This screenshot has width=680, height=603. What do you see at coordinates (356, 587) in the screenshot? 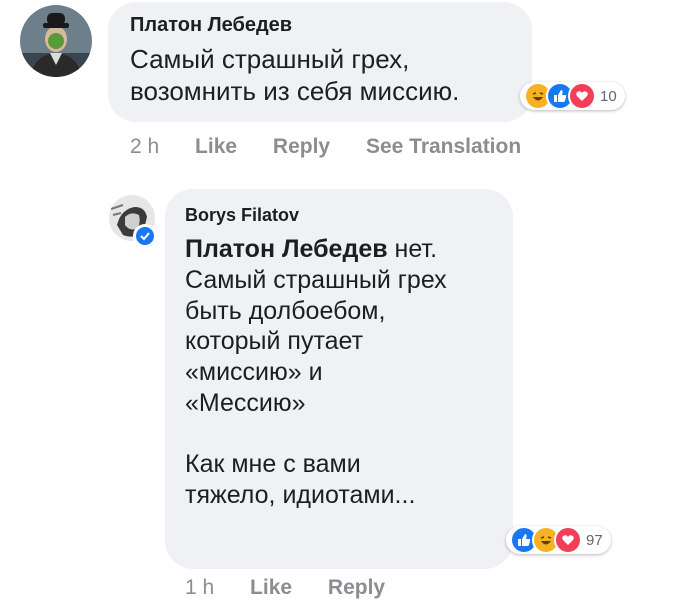
I see `reply-button-2: Reply` at bounding box center [356, 587].